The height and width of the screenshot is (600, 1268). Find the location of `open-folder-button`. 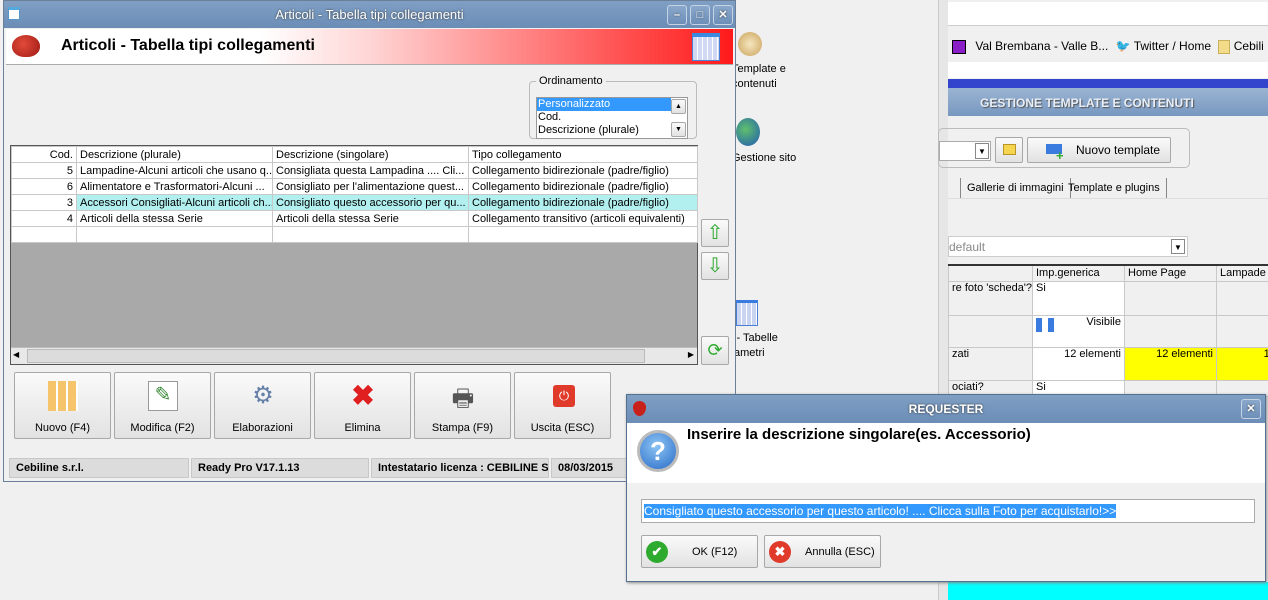

open-folder-button is located at coordinates (1009, 150).